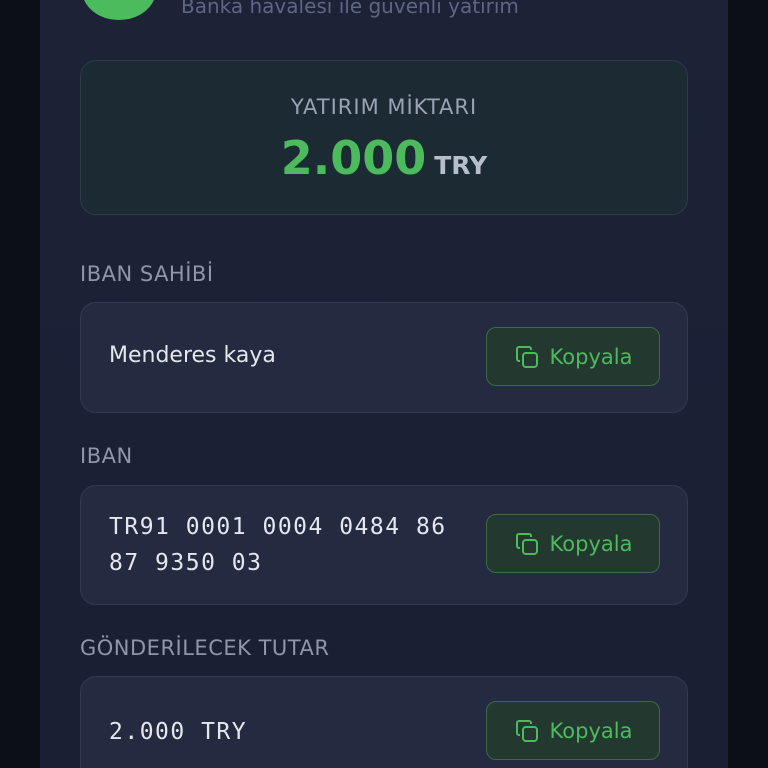  What do you see at coordinates (384, 722) in the screenshot?
I see `send-amount-card: 2.000 TRY Kopyala` at bounding box center [384, 722].